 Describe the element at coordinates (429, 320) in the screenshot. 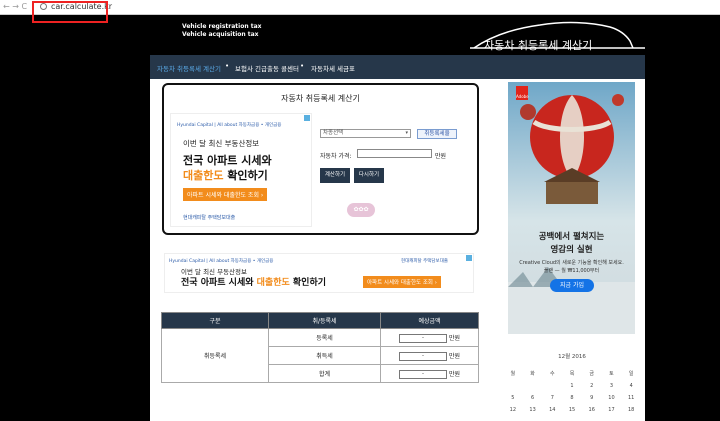

I see `table-header: 예상금액` at that location.